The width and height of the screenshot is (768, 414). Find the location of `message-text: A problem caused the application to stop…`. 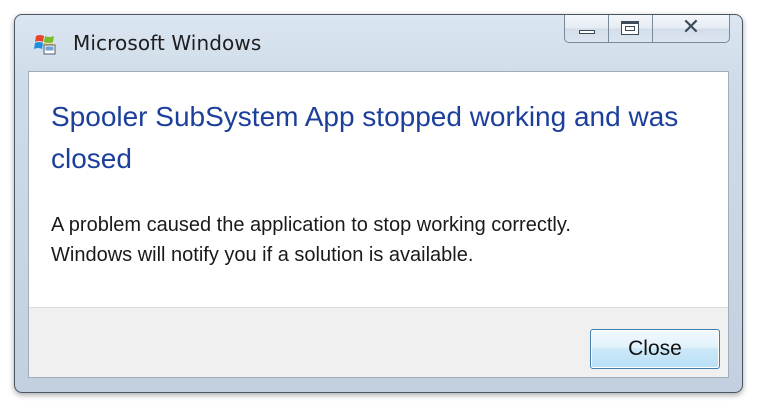

message-text: A problem caused the application to stop… is located at coordinates (386, 240).